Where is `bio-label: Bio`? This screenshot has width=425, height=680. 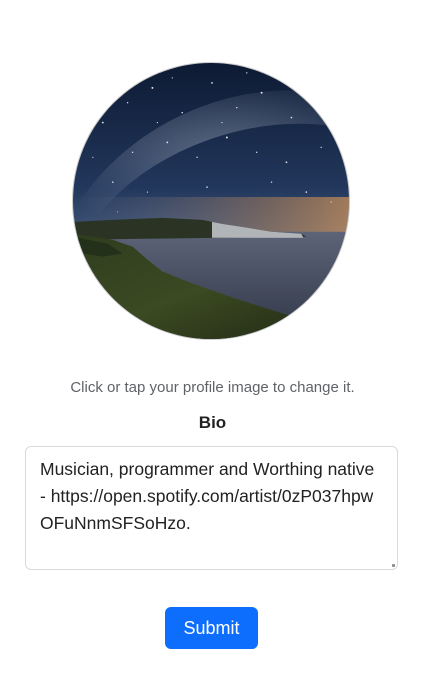 bio-label: Bio is located at coordinates (212, 422).